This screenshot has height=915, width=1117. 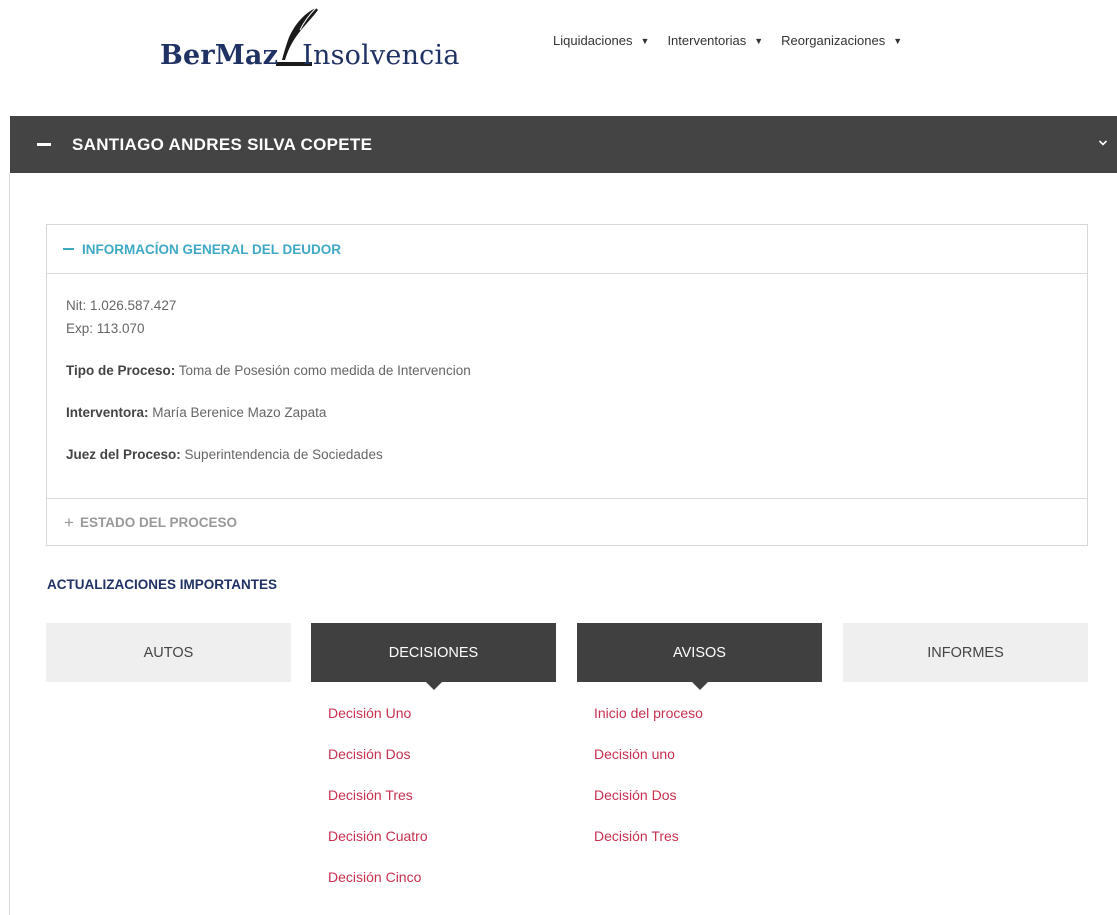 What do you see at coordinates (699, 652) in the screenshot?
I see `tab-label: AVISOS` at bounding box center [699, 652].